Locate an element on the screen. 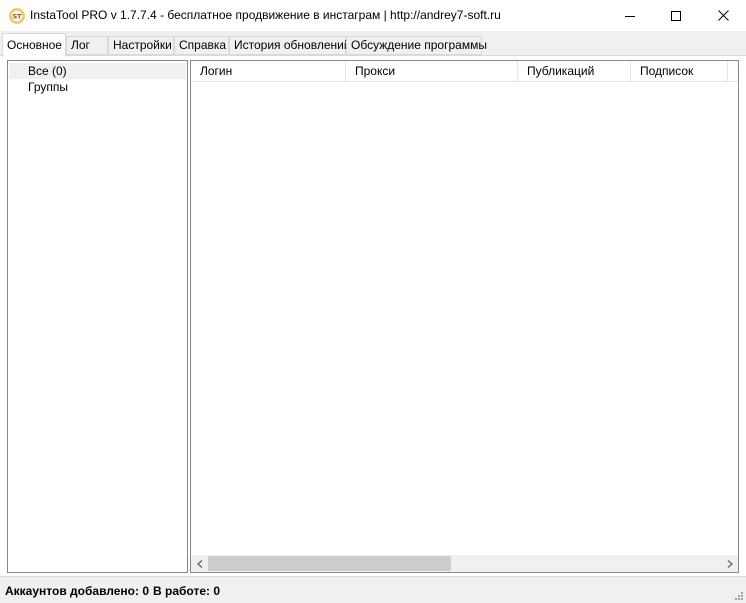  resize-grip-icon is located at coordinates (738, 595).